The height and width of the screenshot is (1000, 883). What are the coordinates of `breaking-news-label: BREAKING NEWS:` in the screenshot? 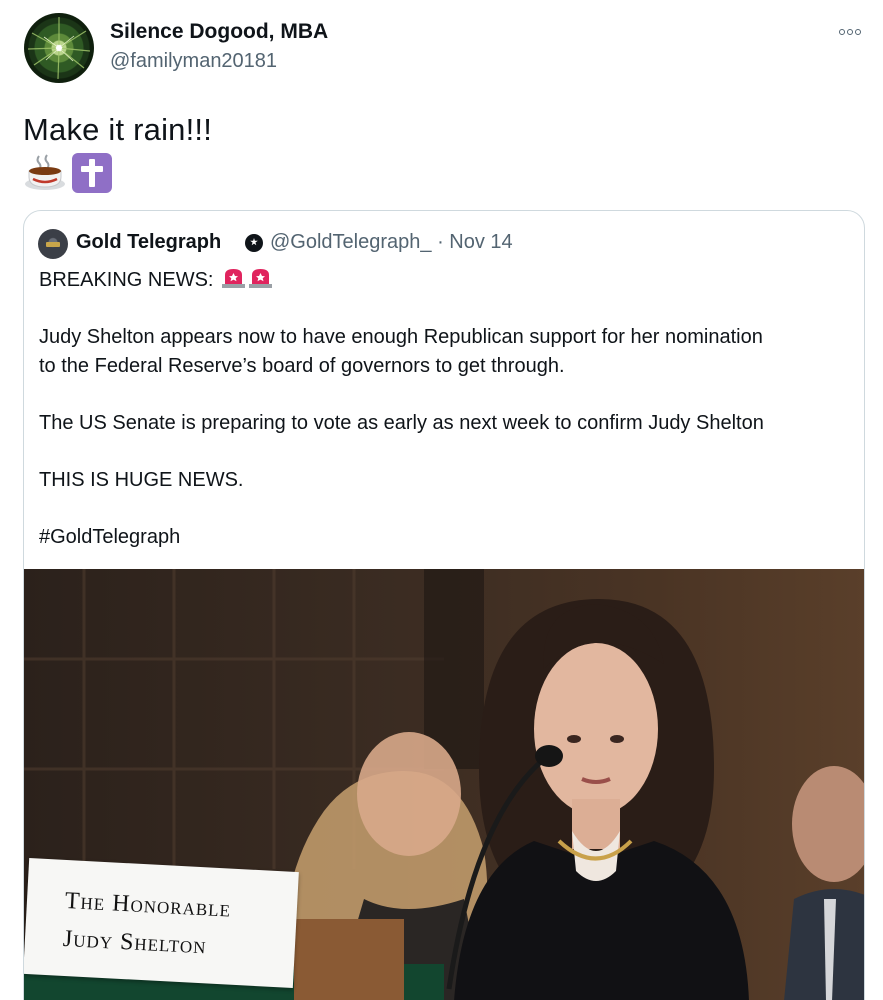 It's located at (126, 280).